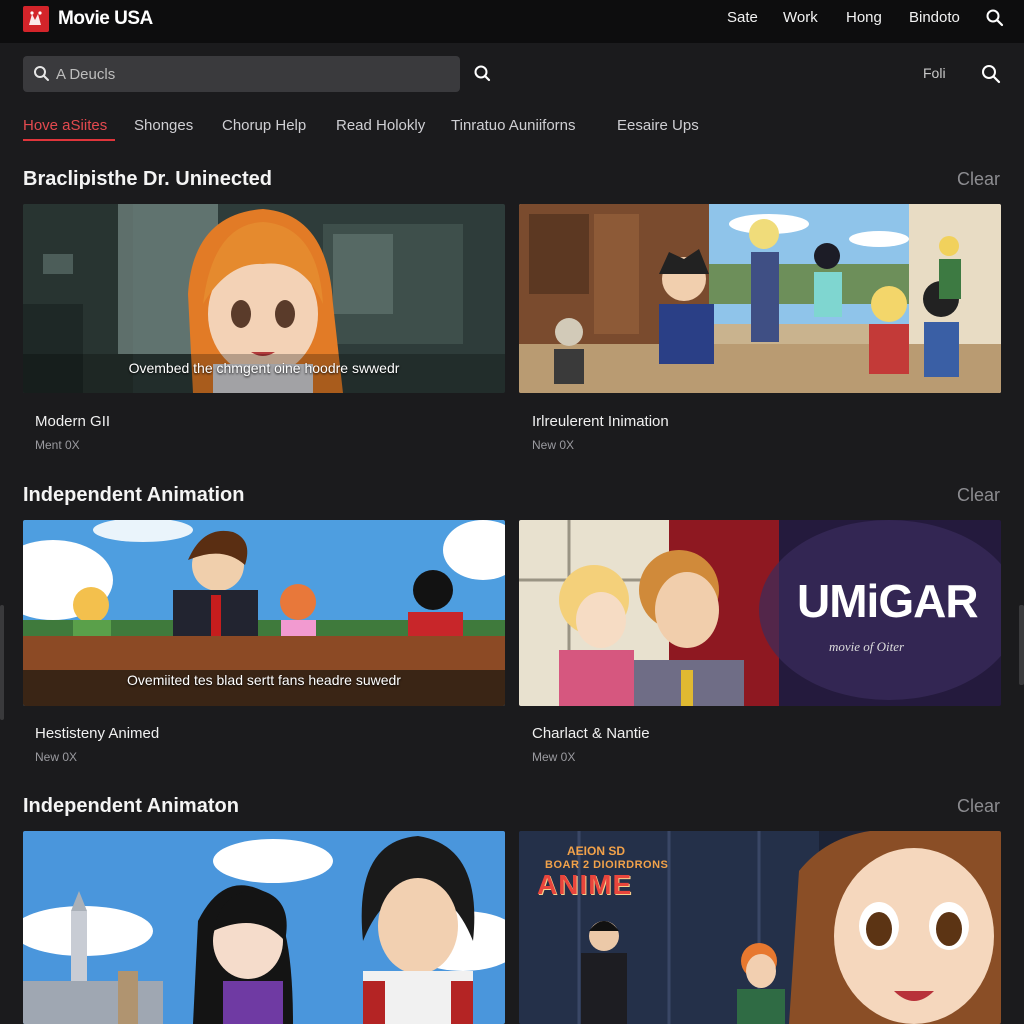  What do you see at coordinates (147, 179) in the screenshot?
I see `section-title: Braclipisthe Dr. Uninected` at bounding box center [147, 179].